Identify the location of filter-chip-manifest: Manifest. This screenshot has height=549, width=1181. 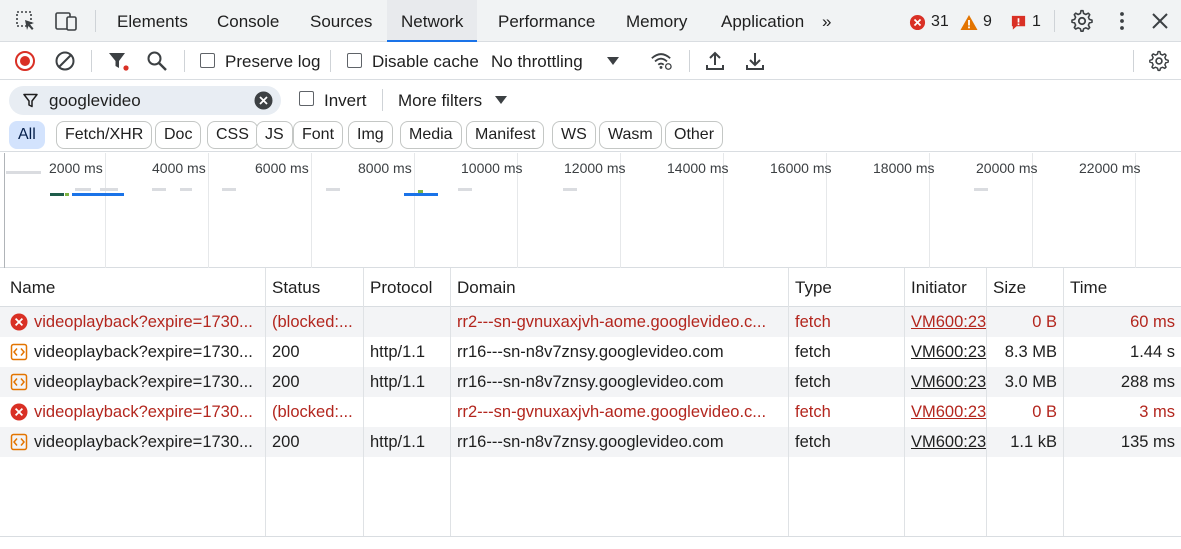
(505, 135).